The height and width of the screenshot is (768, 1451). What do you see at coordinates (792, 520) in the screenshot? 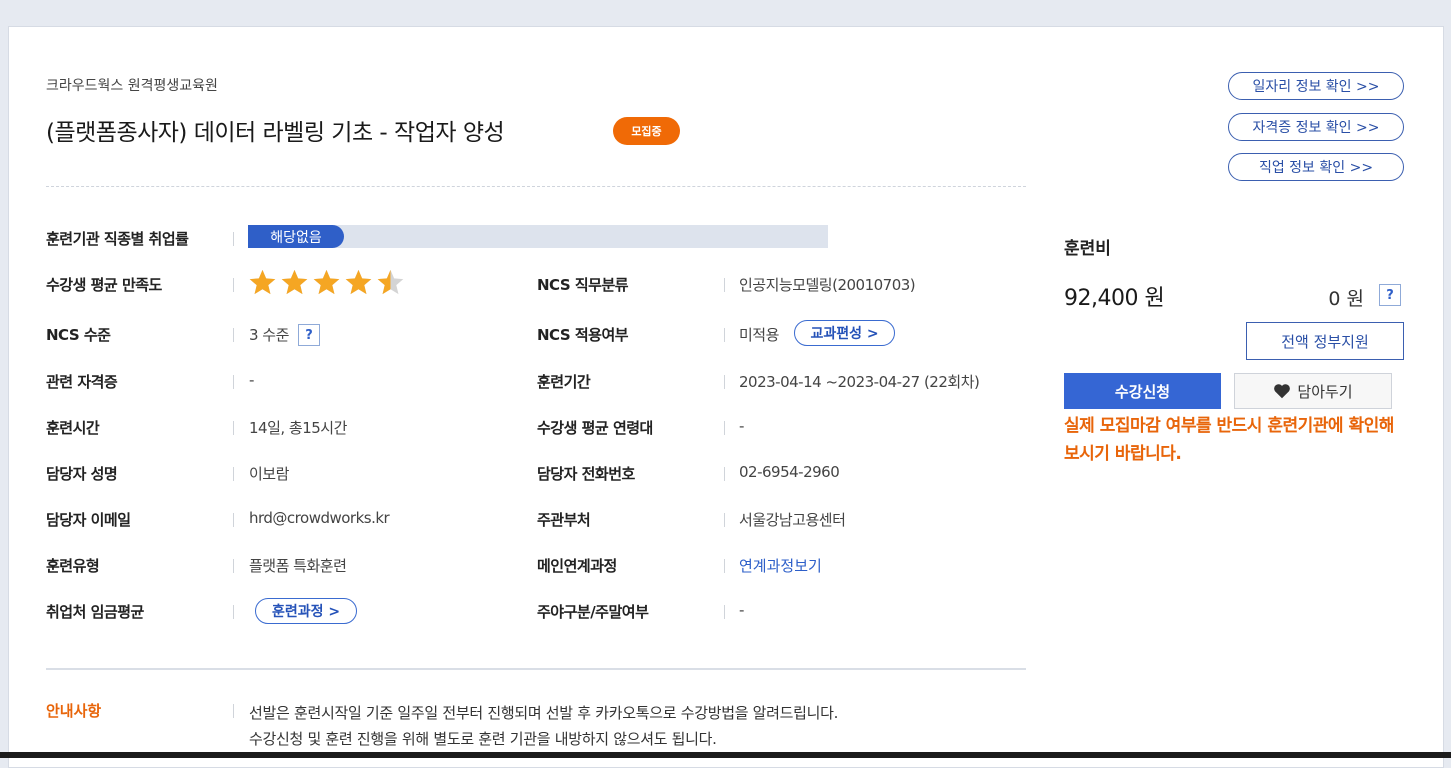
I see `agency-value: 서울강남고용센터` at bounding box center [792, 520].